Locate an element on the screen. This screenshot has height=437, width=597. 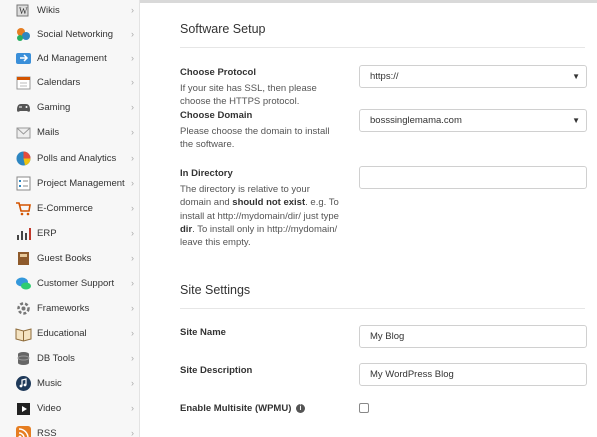
database-icon is located at coordinates (23, 358).